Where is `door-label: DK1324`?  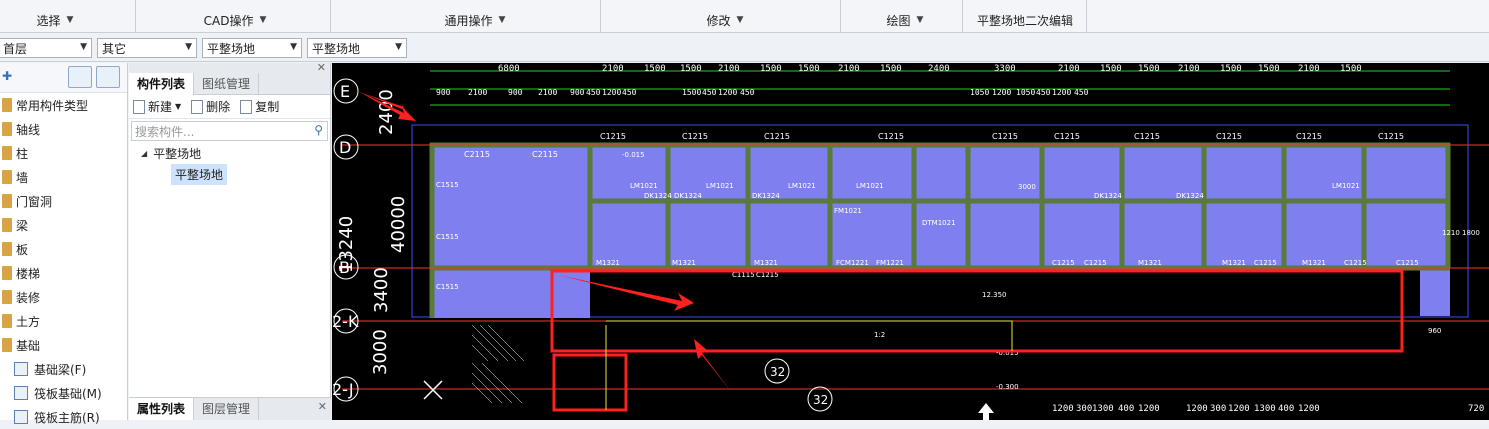
door-label: DK1324 is located at coordinates (1108, 196).